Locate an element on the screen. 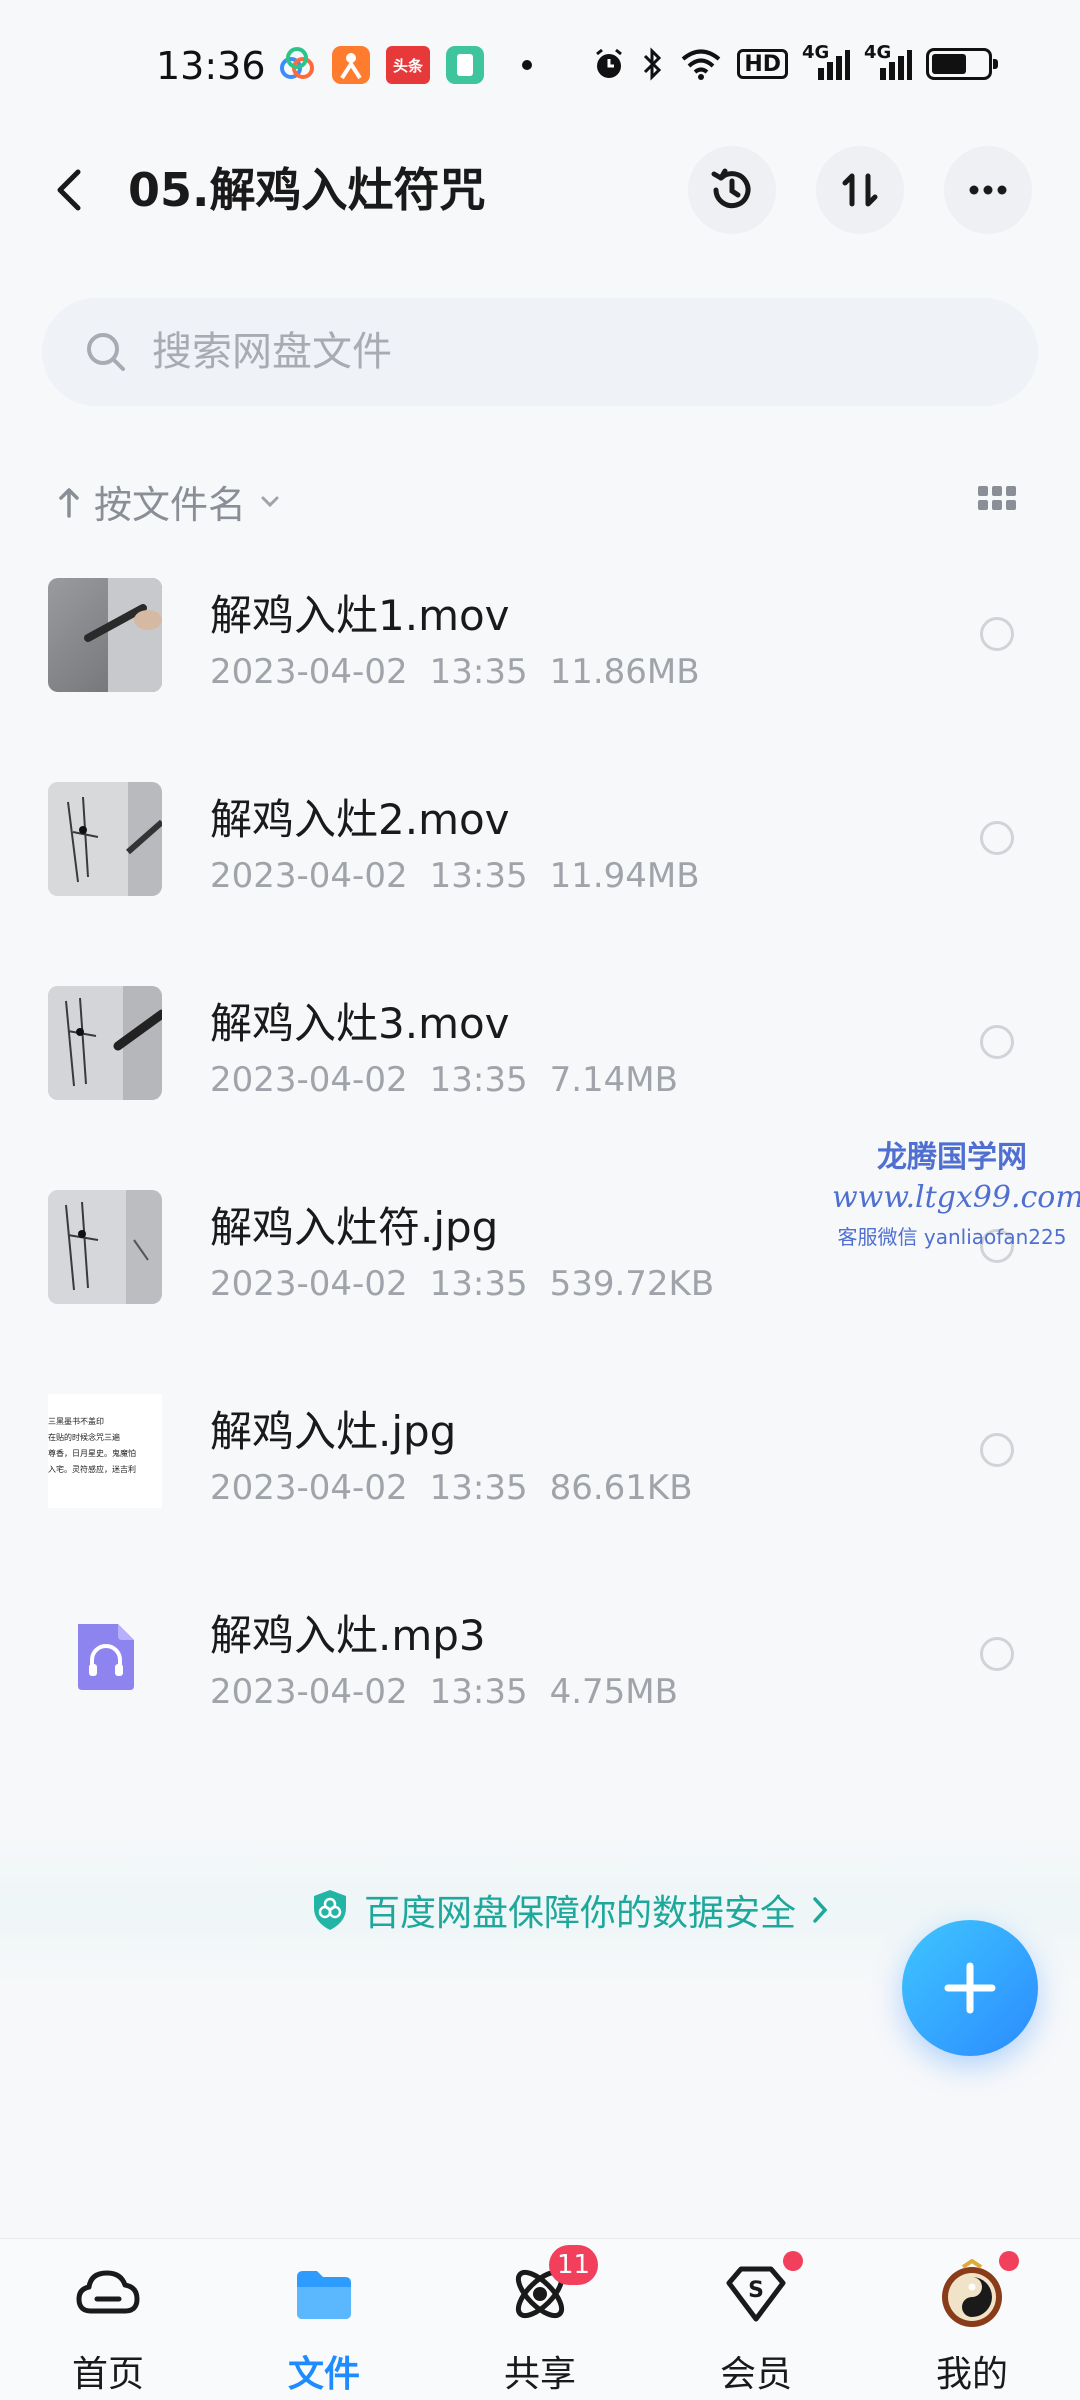  arrow-up-icon is located at coordinates (69, 502).